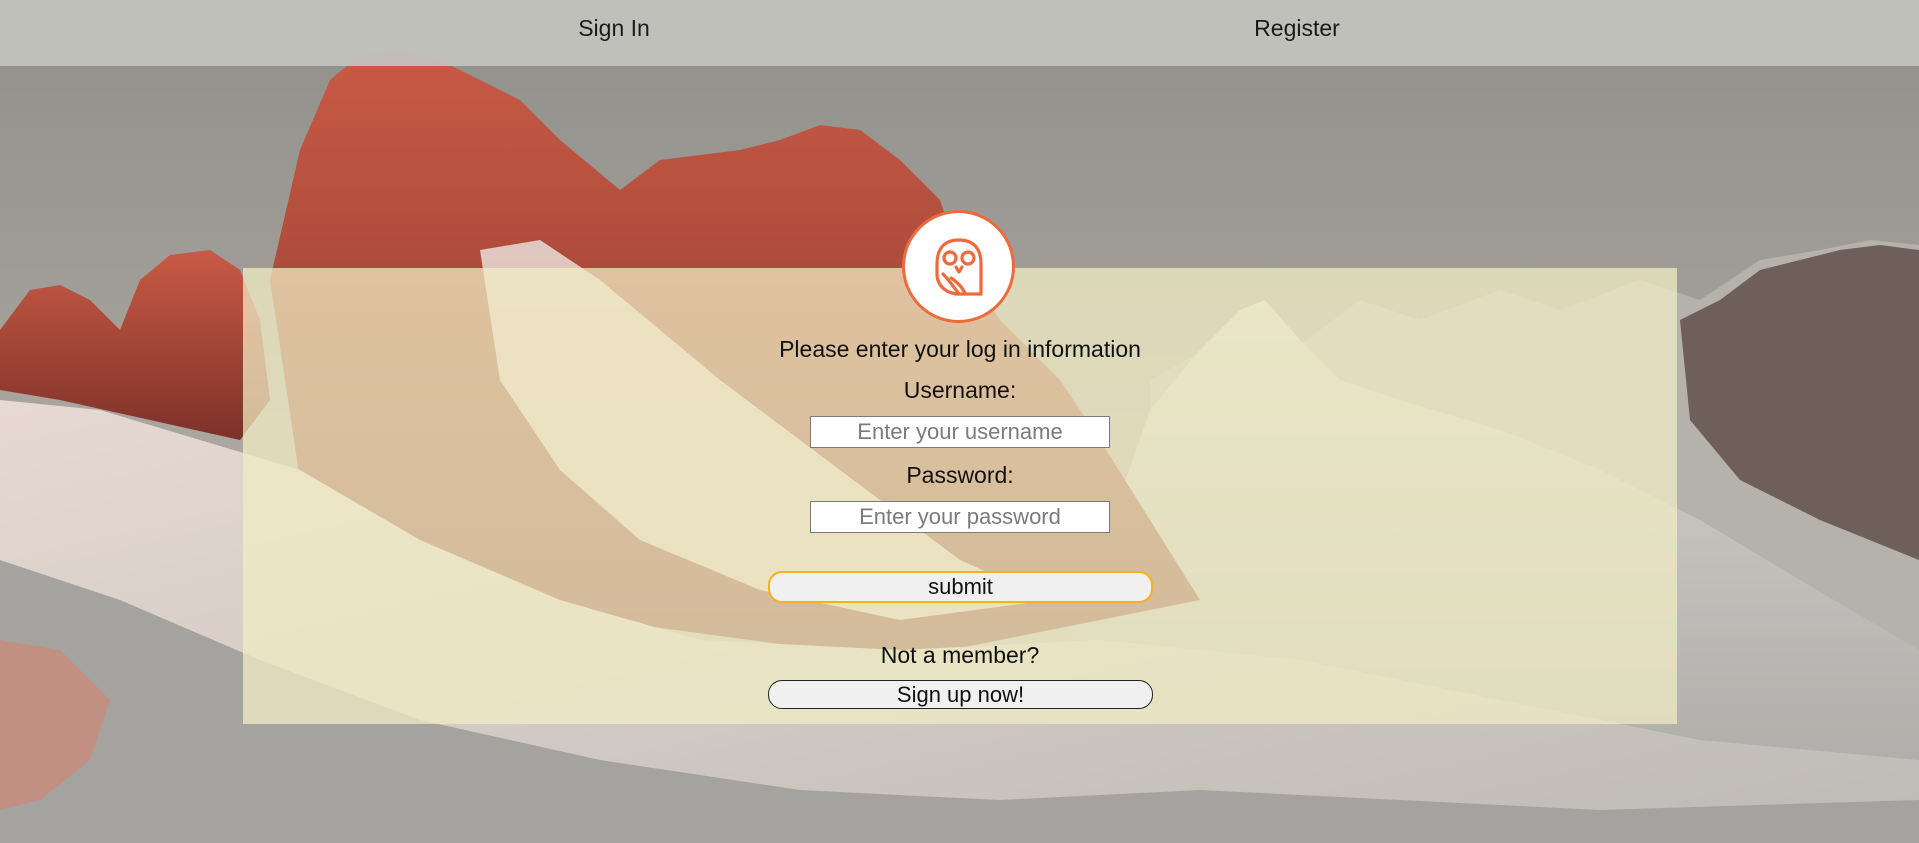 This screenshot has height=843, width=1919. Describe the element at coordinates (960, 475) in the screenshot. I see `password-label: Password:` at that location.